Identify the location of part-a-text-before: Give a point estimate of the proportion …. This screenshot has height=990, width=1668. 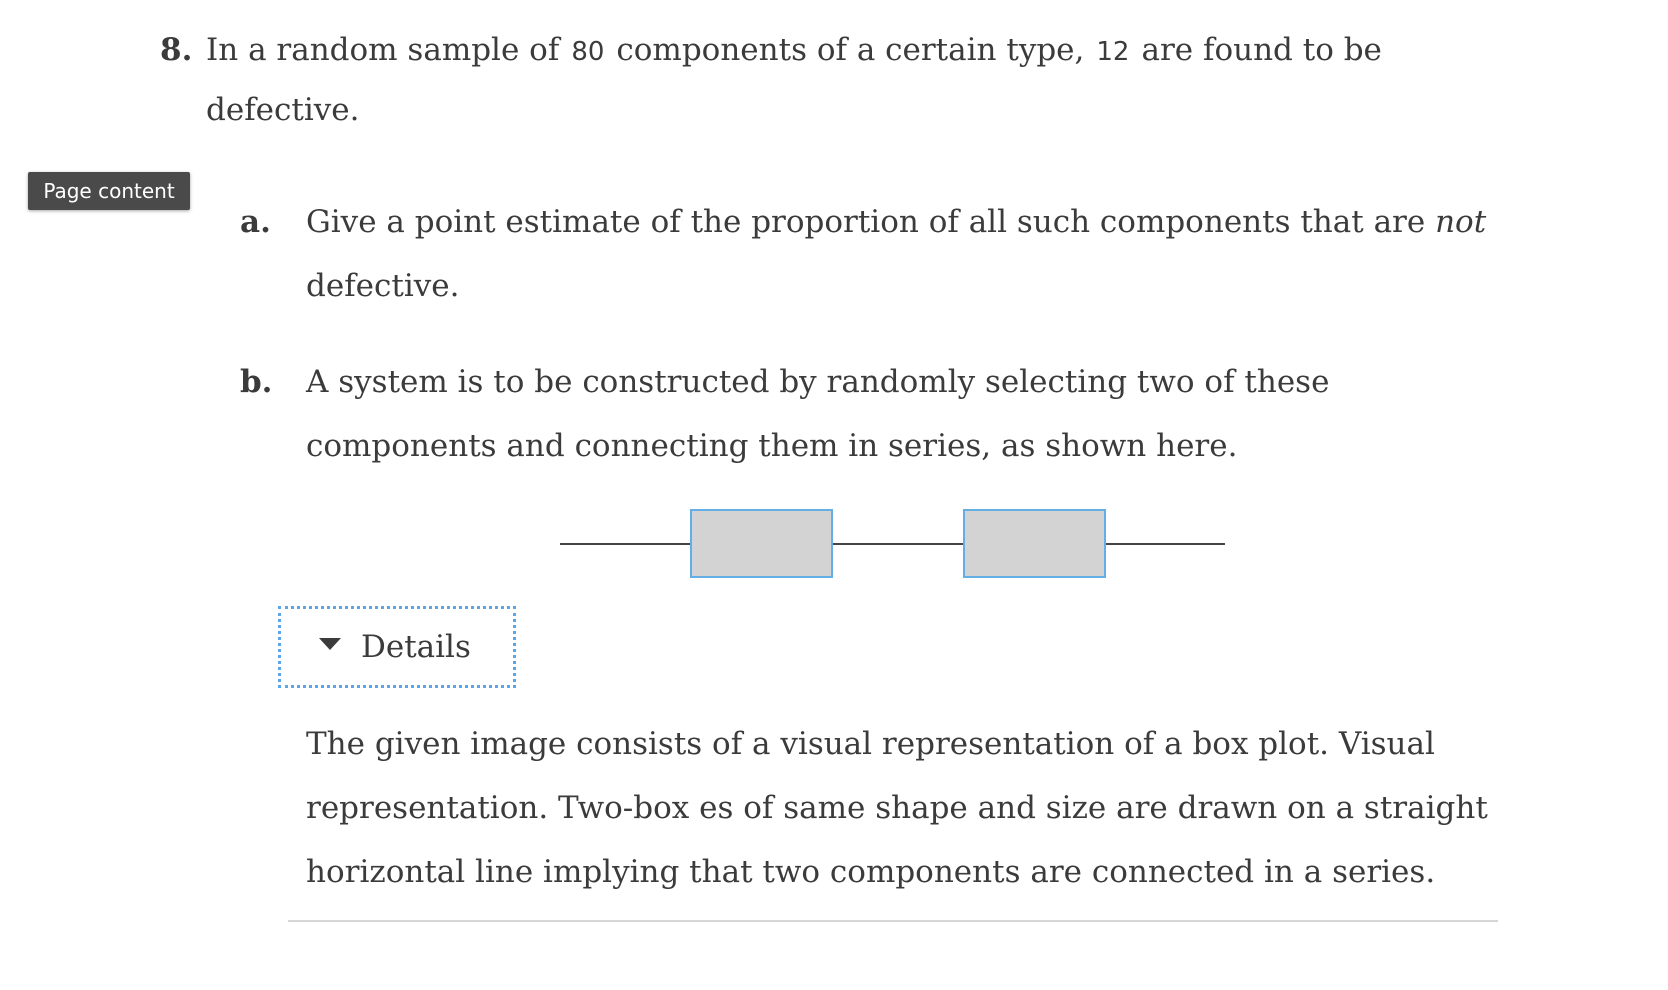
(866, 222).